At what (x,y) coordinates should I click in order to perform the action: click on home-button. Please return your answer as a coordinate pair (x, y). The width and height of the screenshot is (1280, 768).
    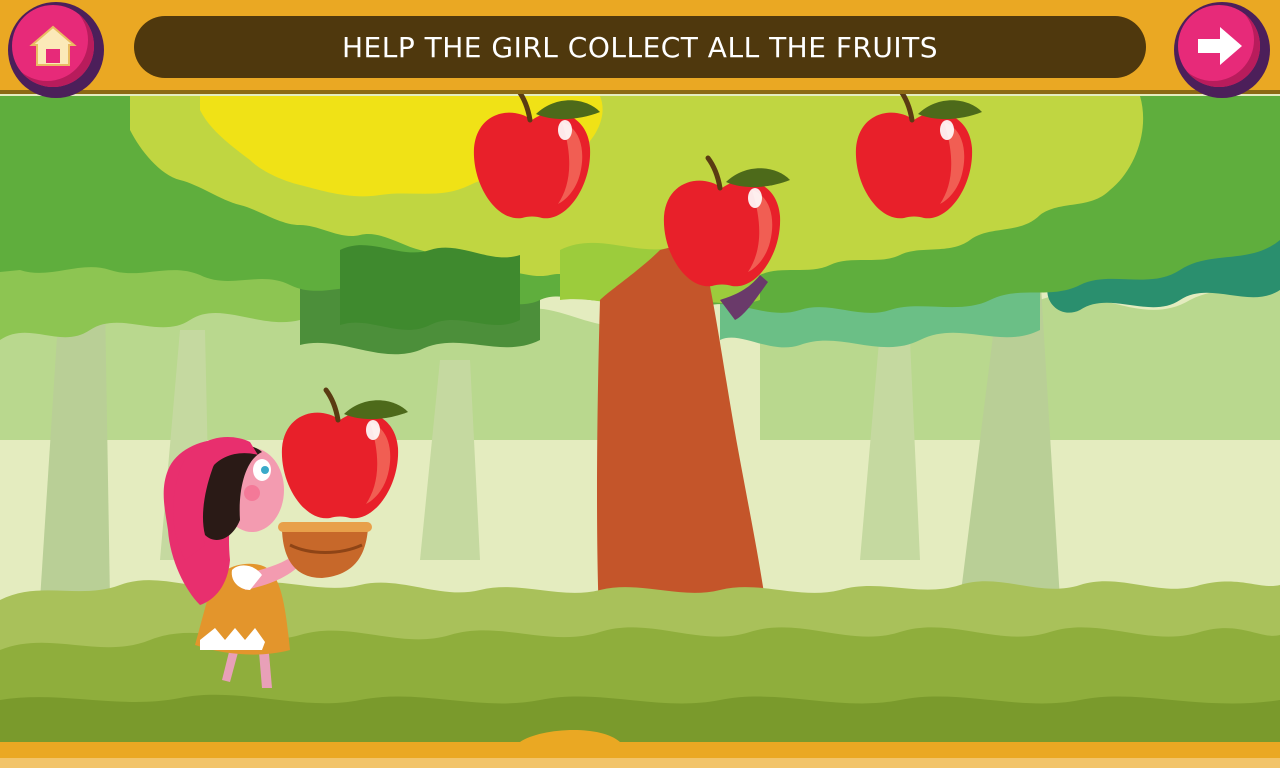
    Looking at the image, I should click on (56, 50).